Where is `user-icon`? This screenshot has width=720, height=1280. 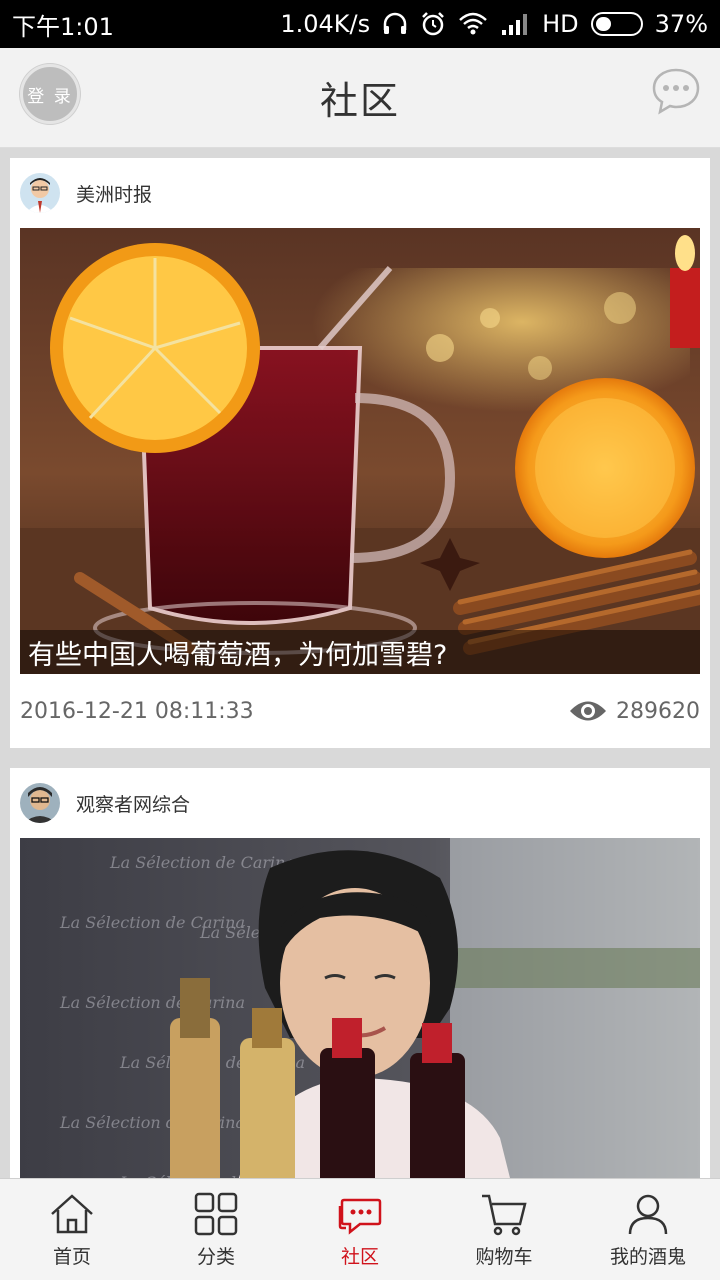
user-icon is located at coordinates (648, 1214).